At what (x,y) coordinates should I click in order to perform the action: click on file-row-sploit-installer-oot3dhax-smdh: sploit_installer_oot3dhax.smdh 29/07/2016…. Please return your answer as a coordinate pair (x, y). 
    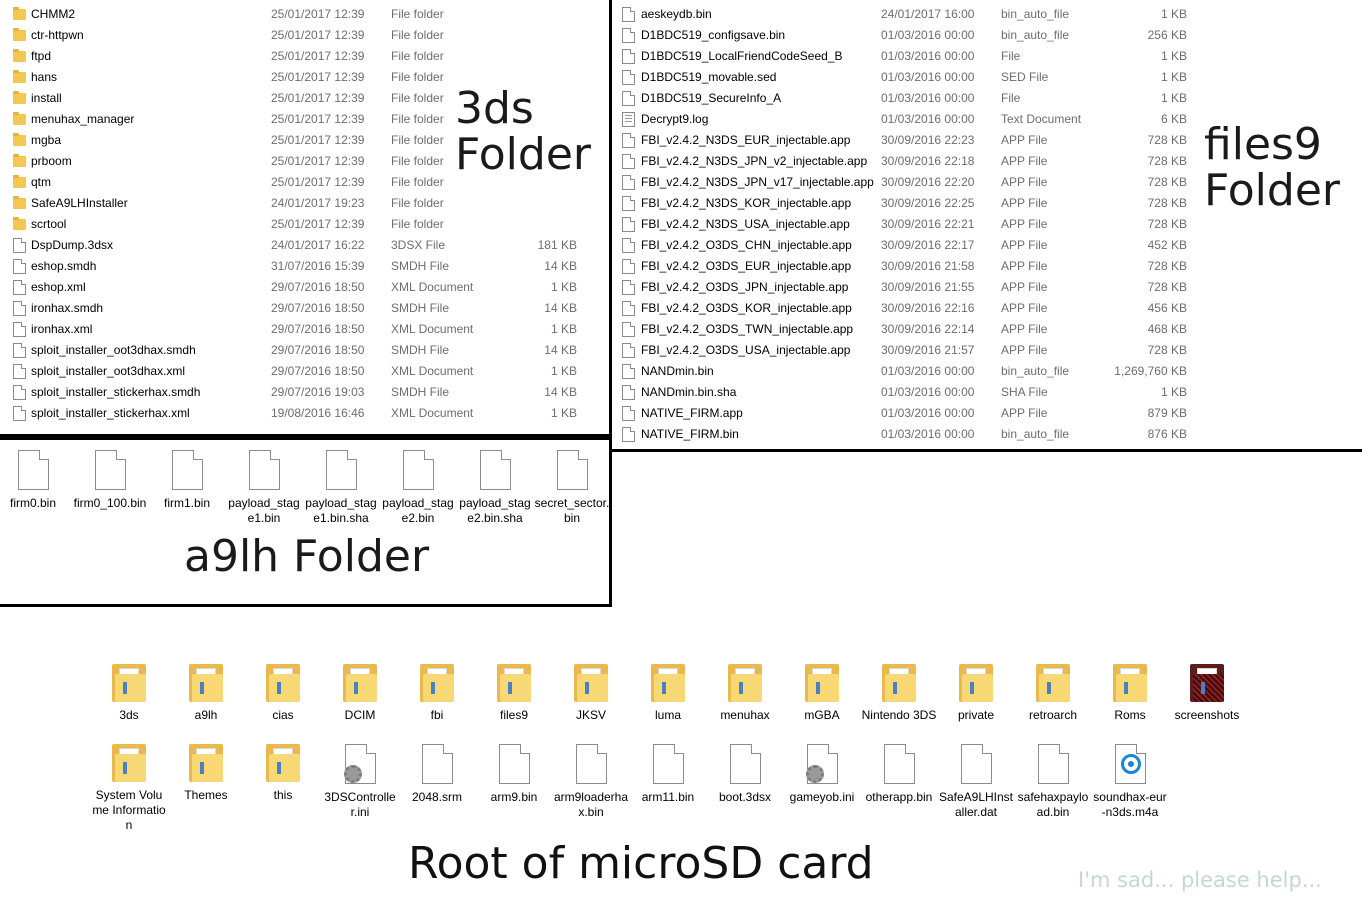
    Looking at the image, I should click on (300, 350).